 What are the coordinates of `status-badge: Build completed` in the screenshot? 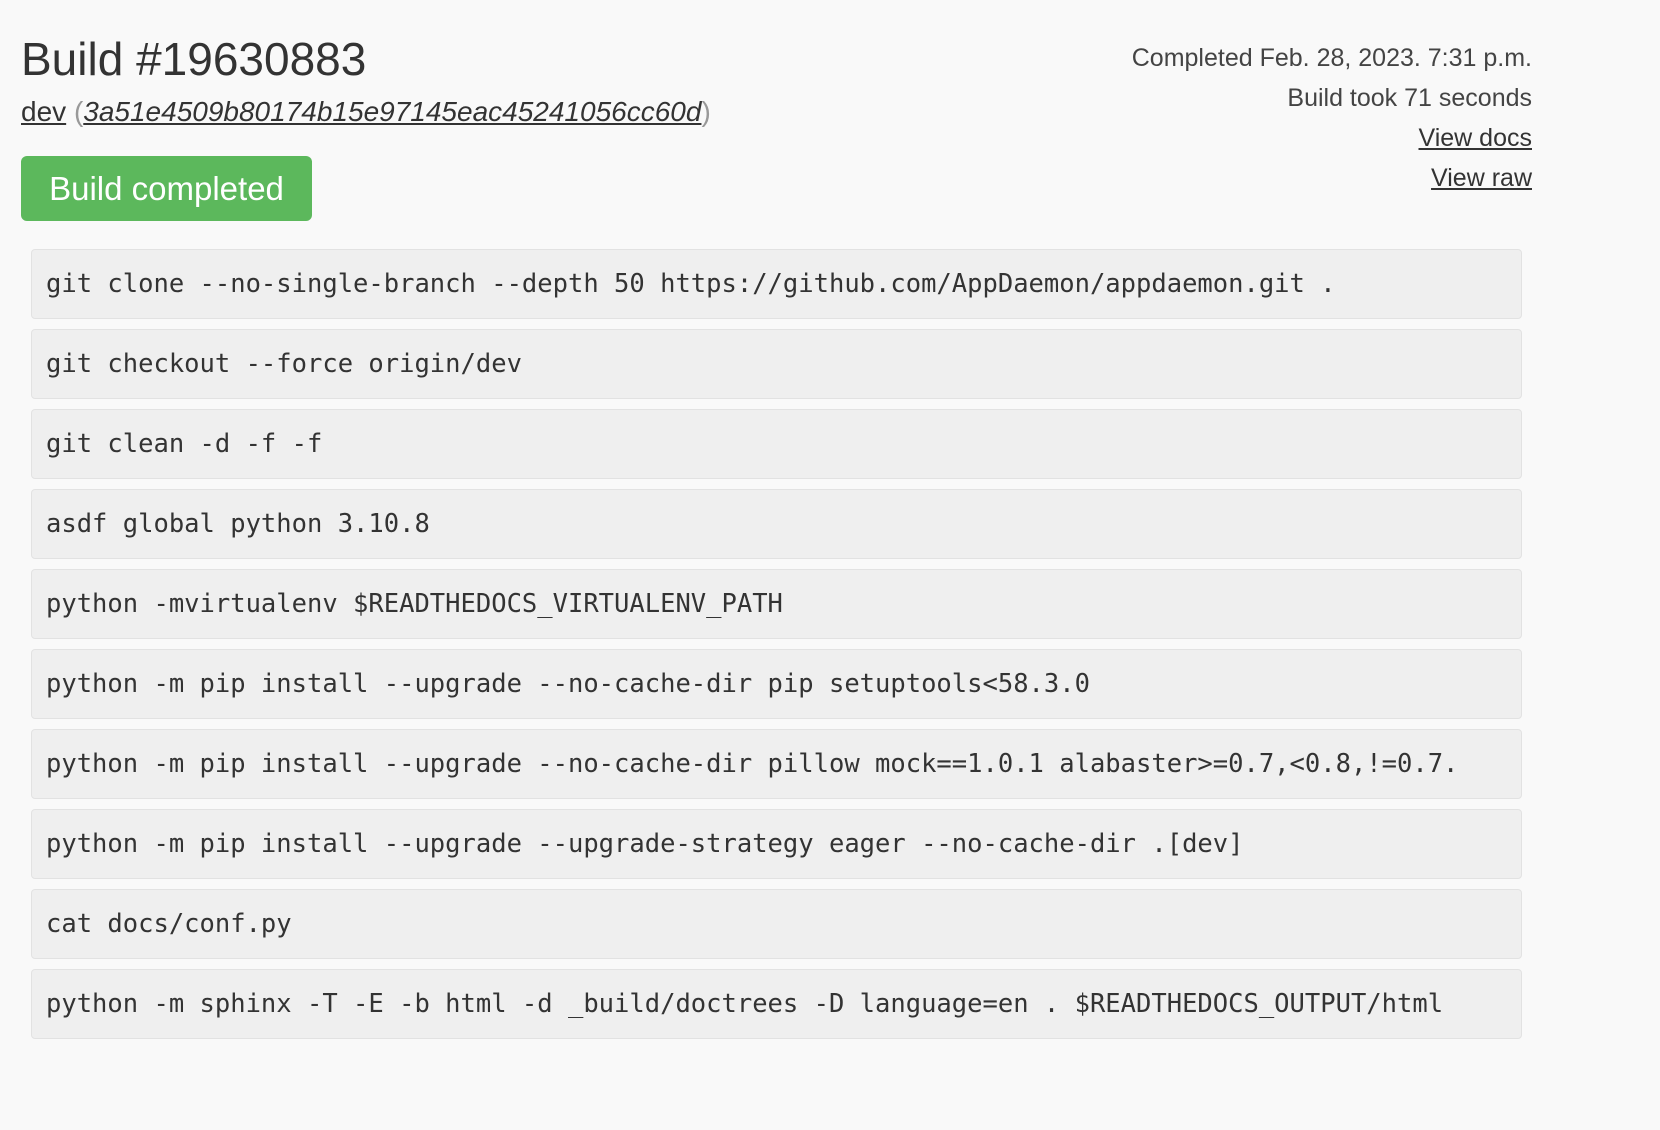 It's located at (166, 188).